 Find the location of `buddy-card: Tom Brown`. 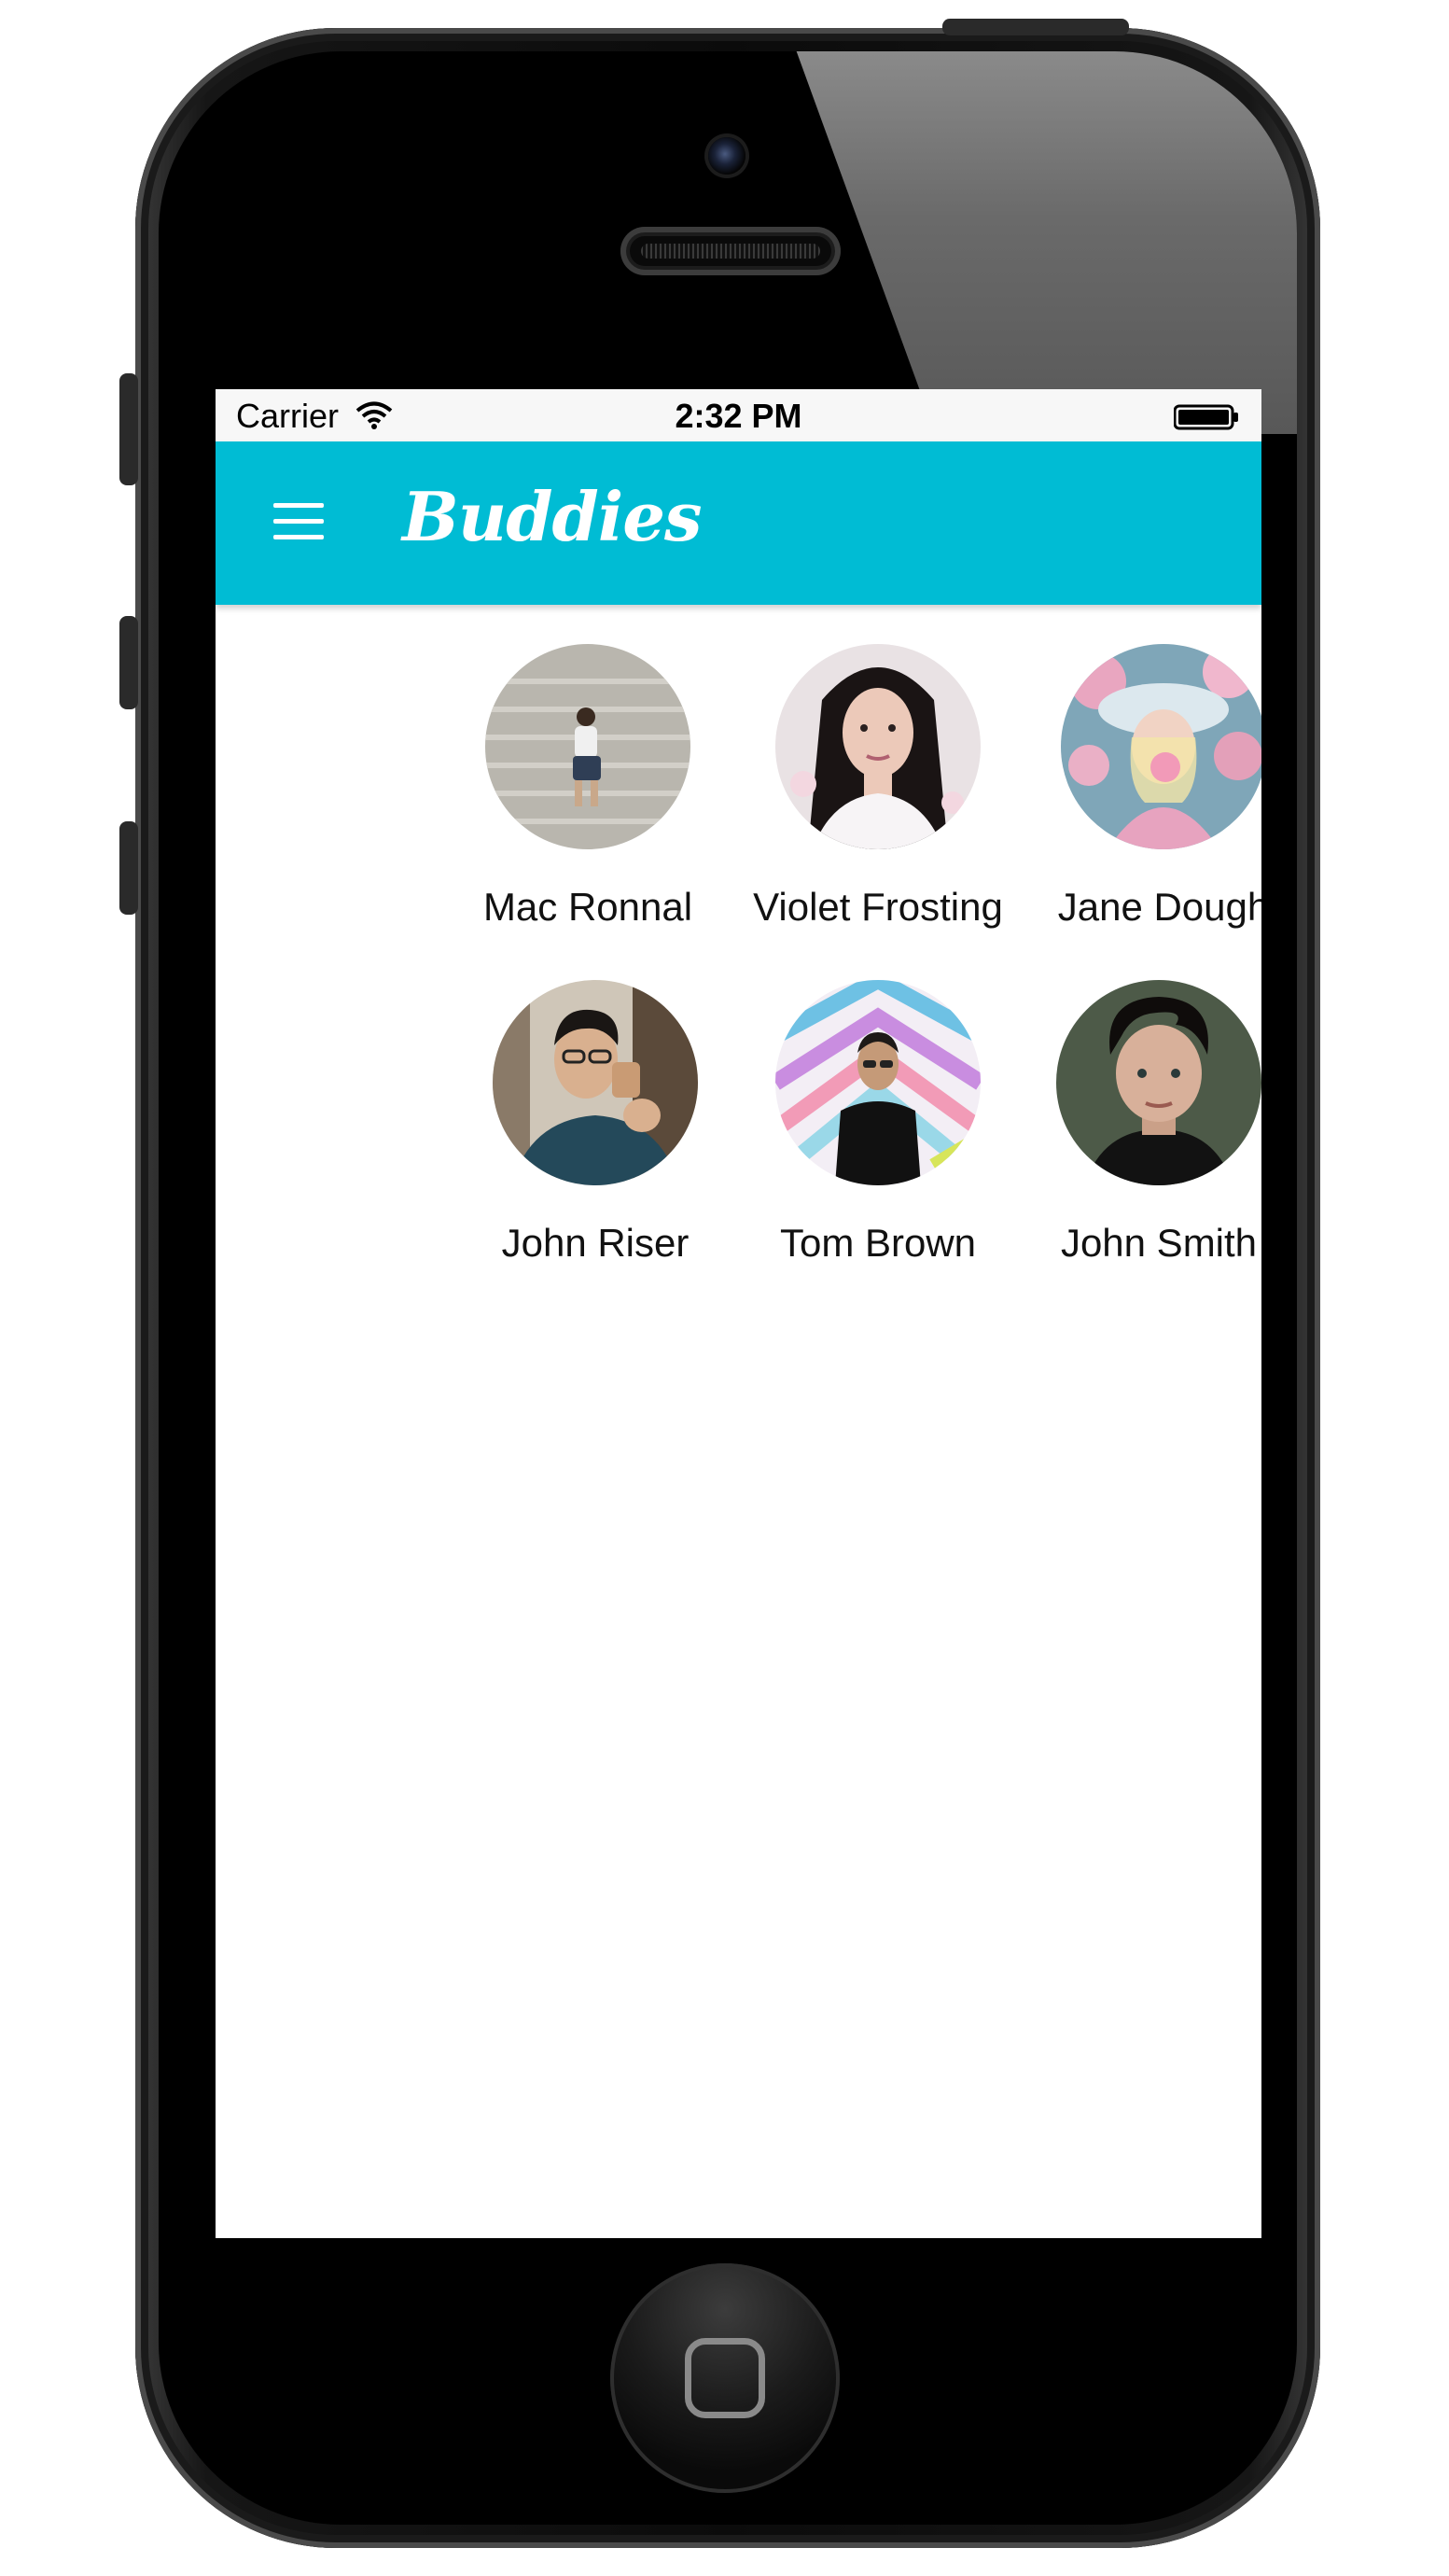

buddy-card: Tom Brown is located at coordinates (878, 1123).